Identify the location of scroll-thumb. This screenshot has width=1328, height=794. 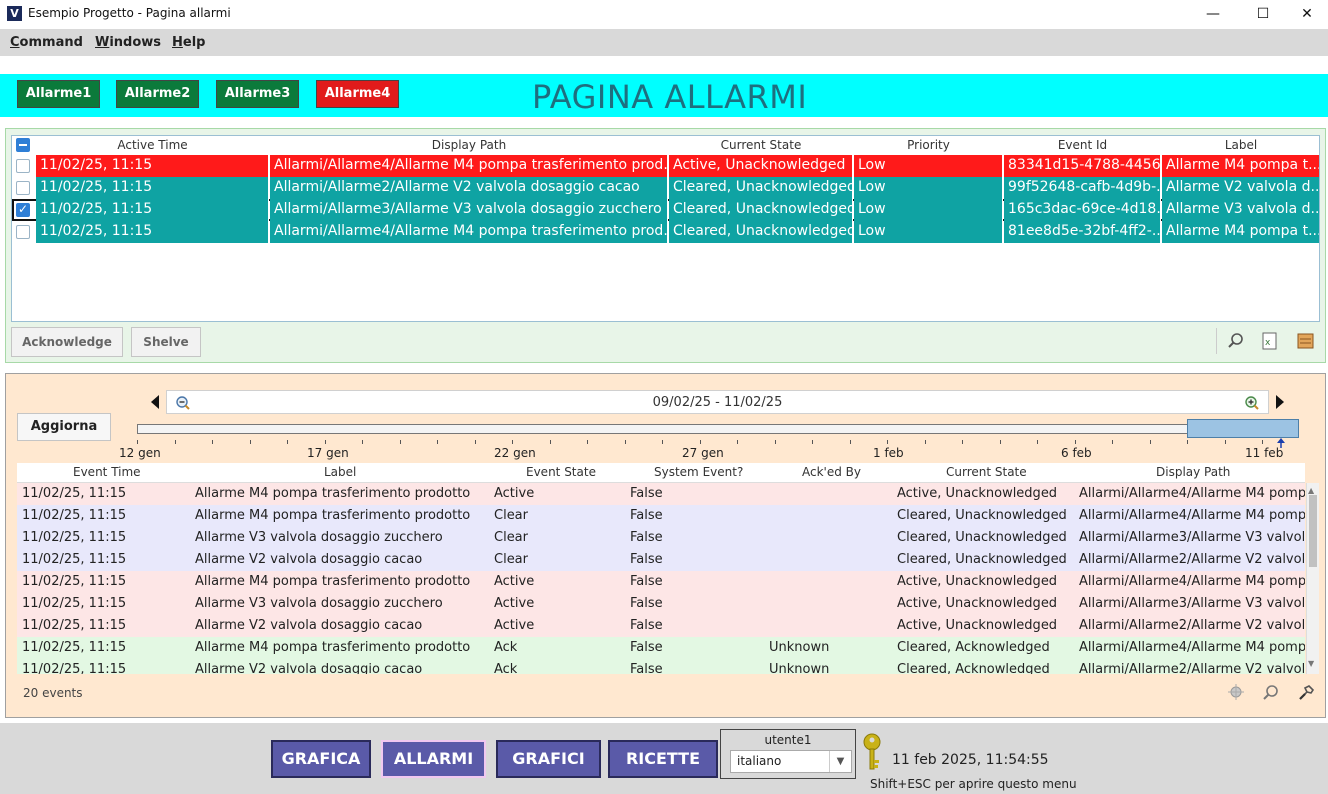
(1313, 531).